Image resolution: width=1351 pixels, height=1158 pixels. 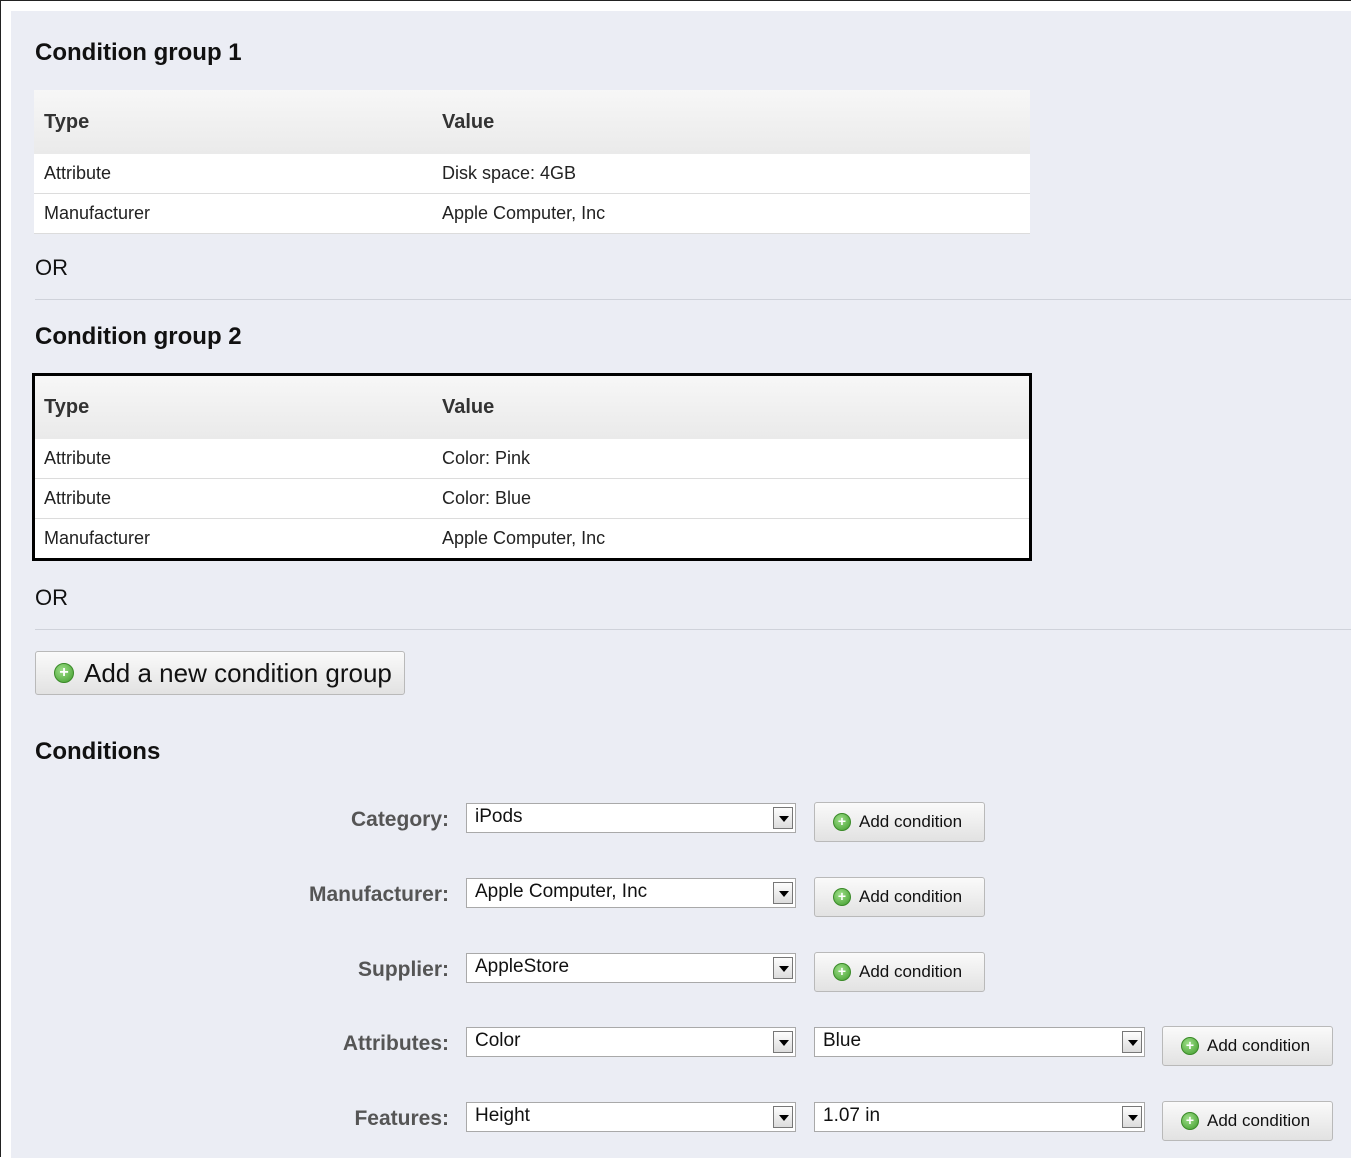 What do you see at coordinates (631, 818) in the screenshot?
I see `category-select: iPods` at bounding box center [631, 818].